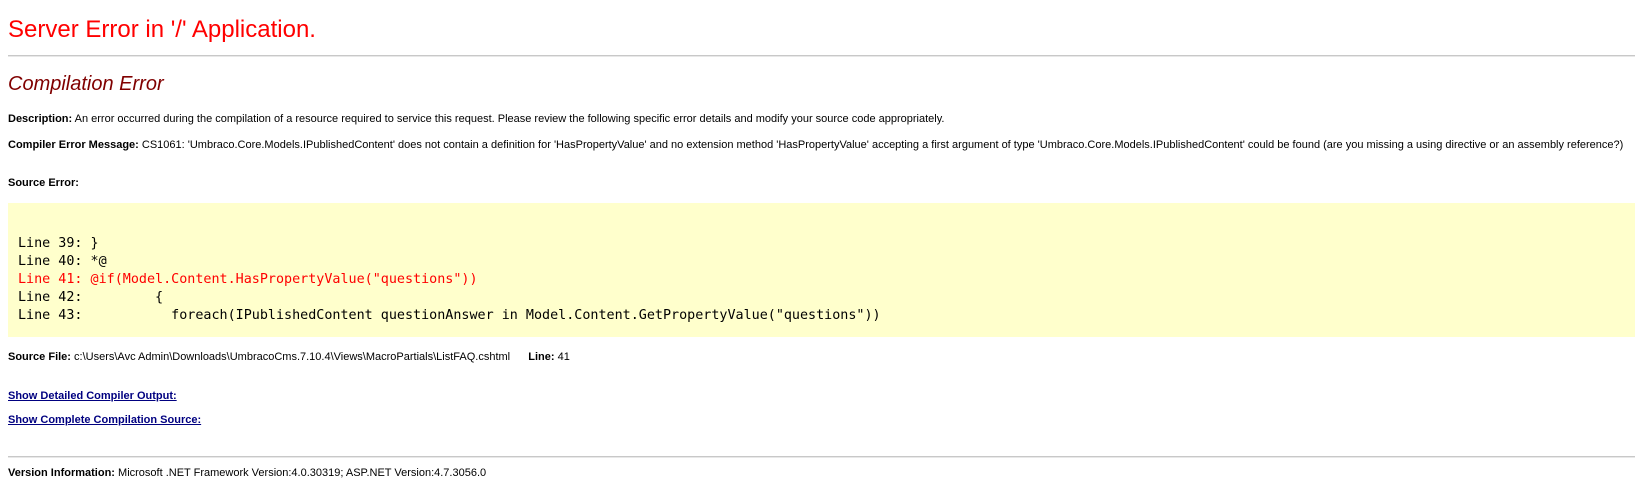  What do you see at coordinates (39, 357) in the screenshot?
I see `source-file-label: Source File:` at bounding box center [39, 357].